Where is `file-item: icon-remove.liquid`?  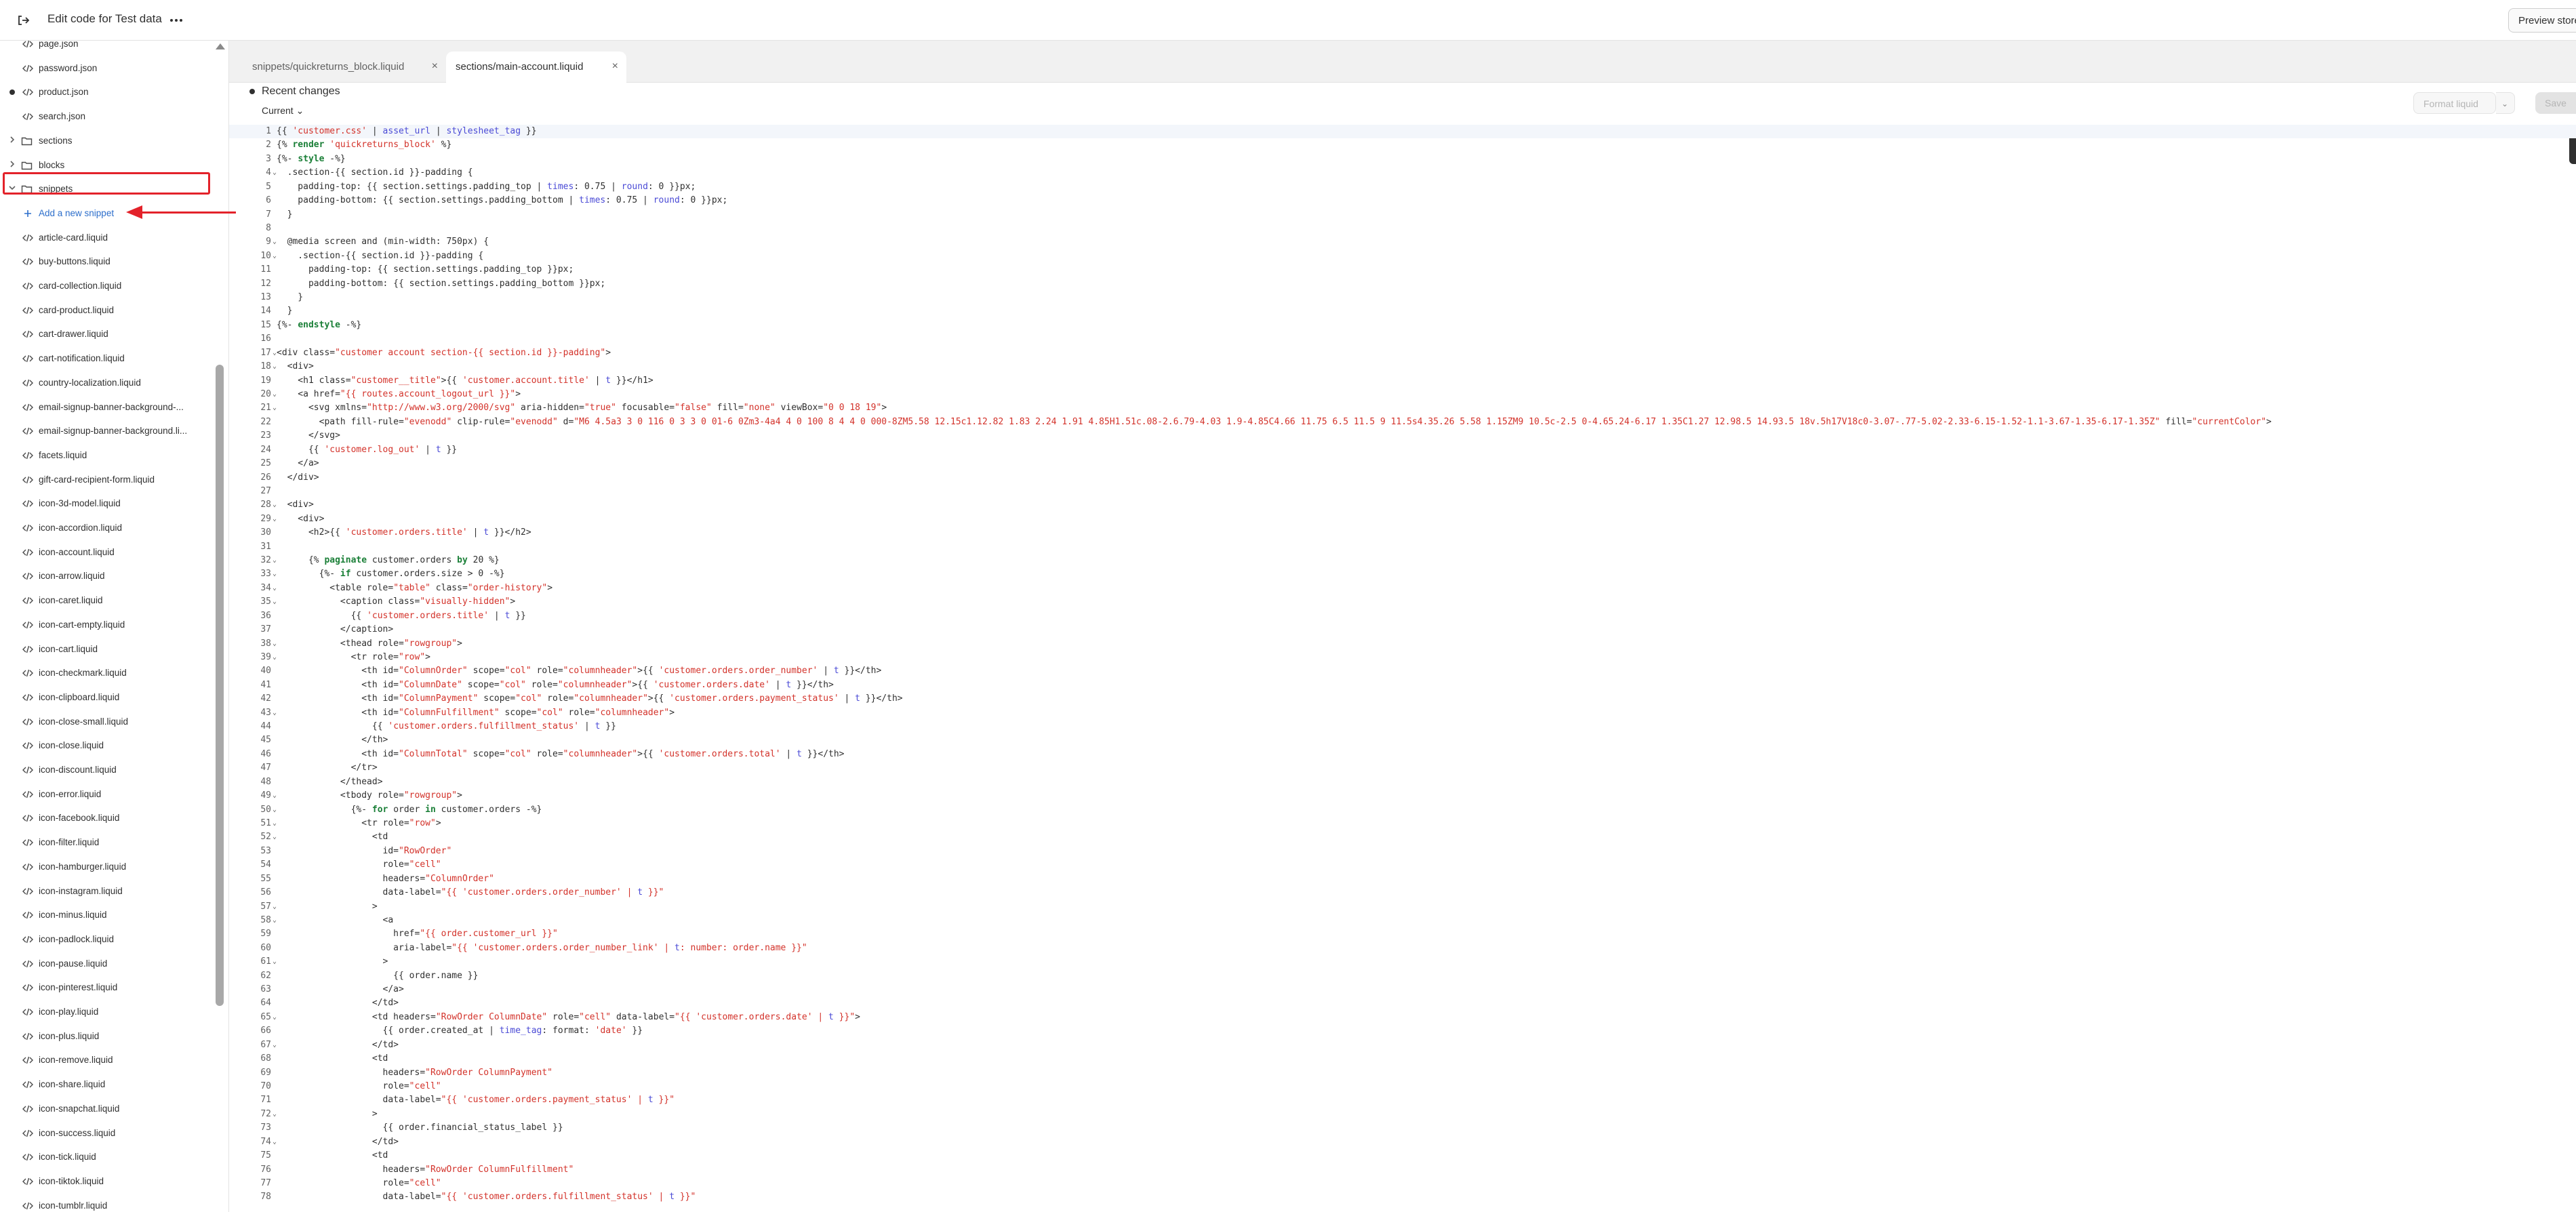 file-item: icon-remove.liquid is located at coordinates (105, 1060).